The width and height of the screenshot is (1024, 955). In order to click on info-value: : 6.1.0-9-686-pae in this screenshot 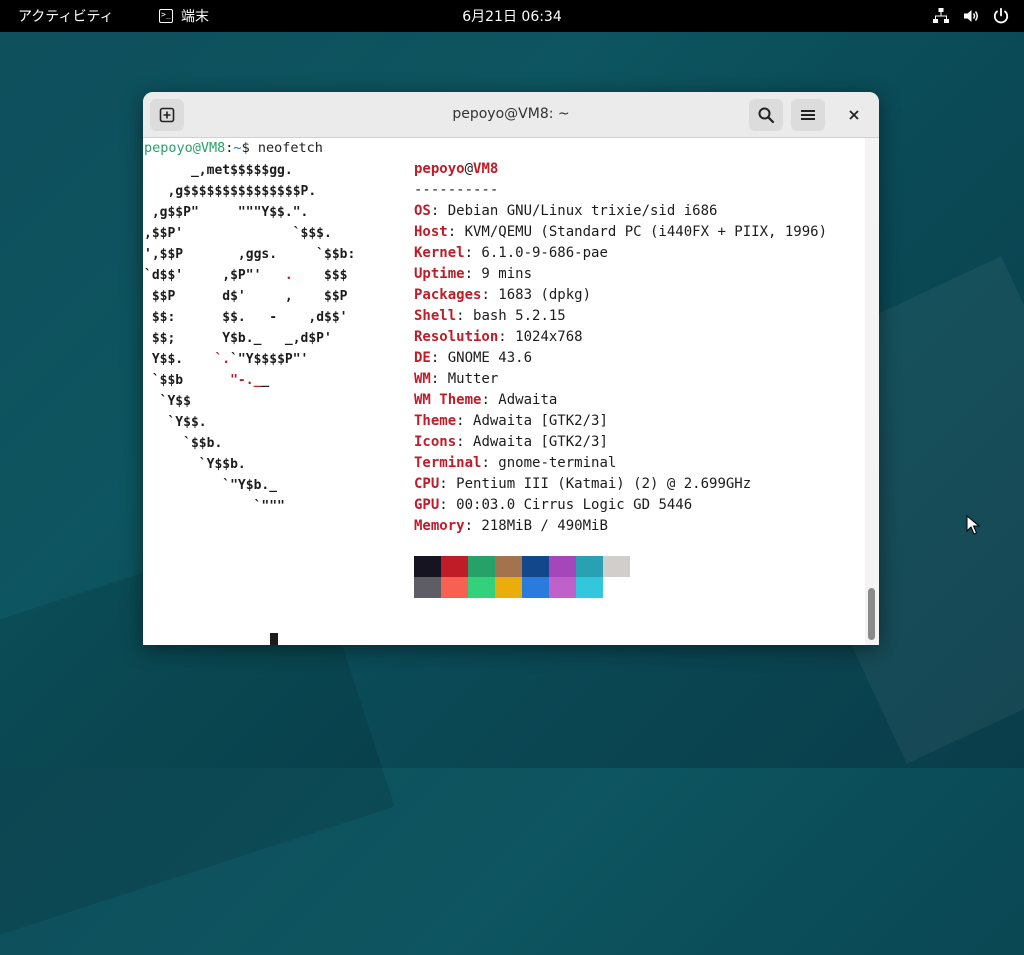, I will do `click(536, 253)`.